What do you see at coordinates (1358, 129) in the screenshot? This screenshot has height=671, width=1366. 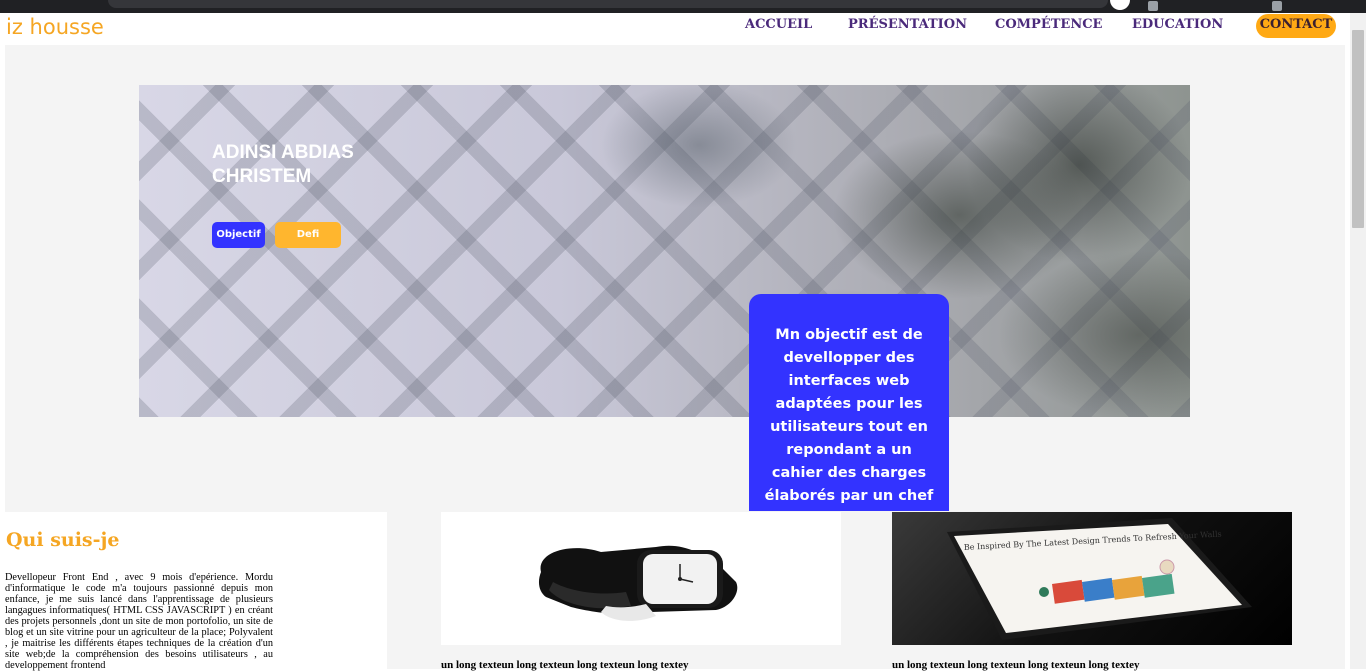 I see `scrollbar-thumb` at bounding box center [1358, 129].